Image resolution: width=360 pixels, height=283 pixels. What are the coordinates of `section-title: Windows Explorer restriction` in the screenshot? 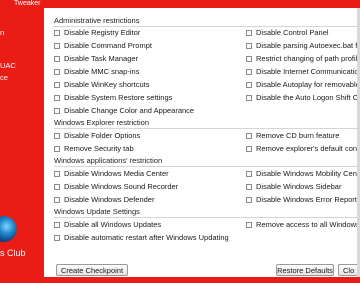 It's located at (207, 123).